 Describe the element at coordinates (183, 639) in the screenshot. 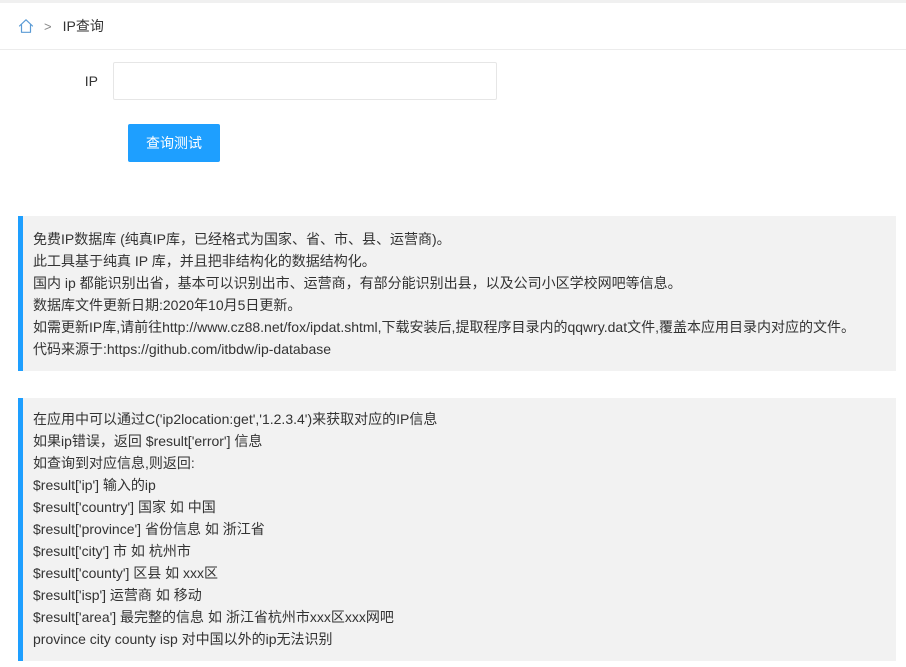

I see `usage-line: province city county isp 对中国以外的ip无法识别` at that location.